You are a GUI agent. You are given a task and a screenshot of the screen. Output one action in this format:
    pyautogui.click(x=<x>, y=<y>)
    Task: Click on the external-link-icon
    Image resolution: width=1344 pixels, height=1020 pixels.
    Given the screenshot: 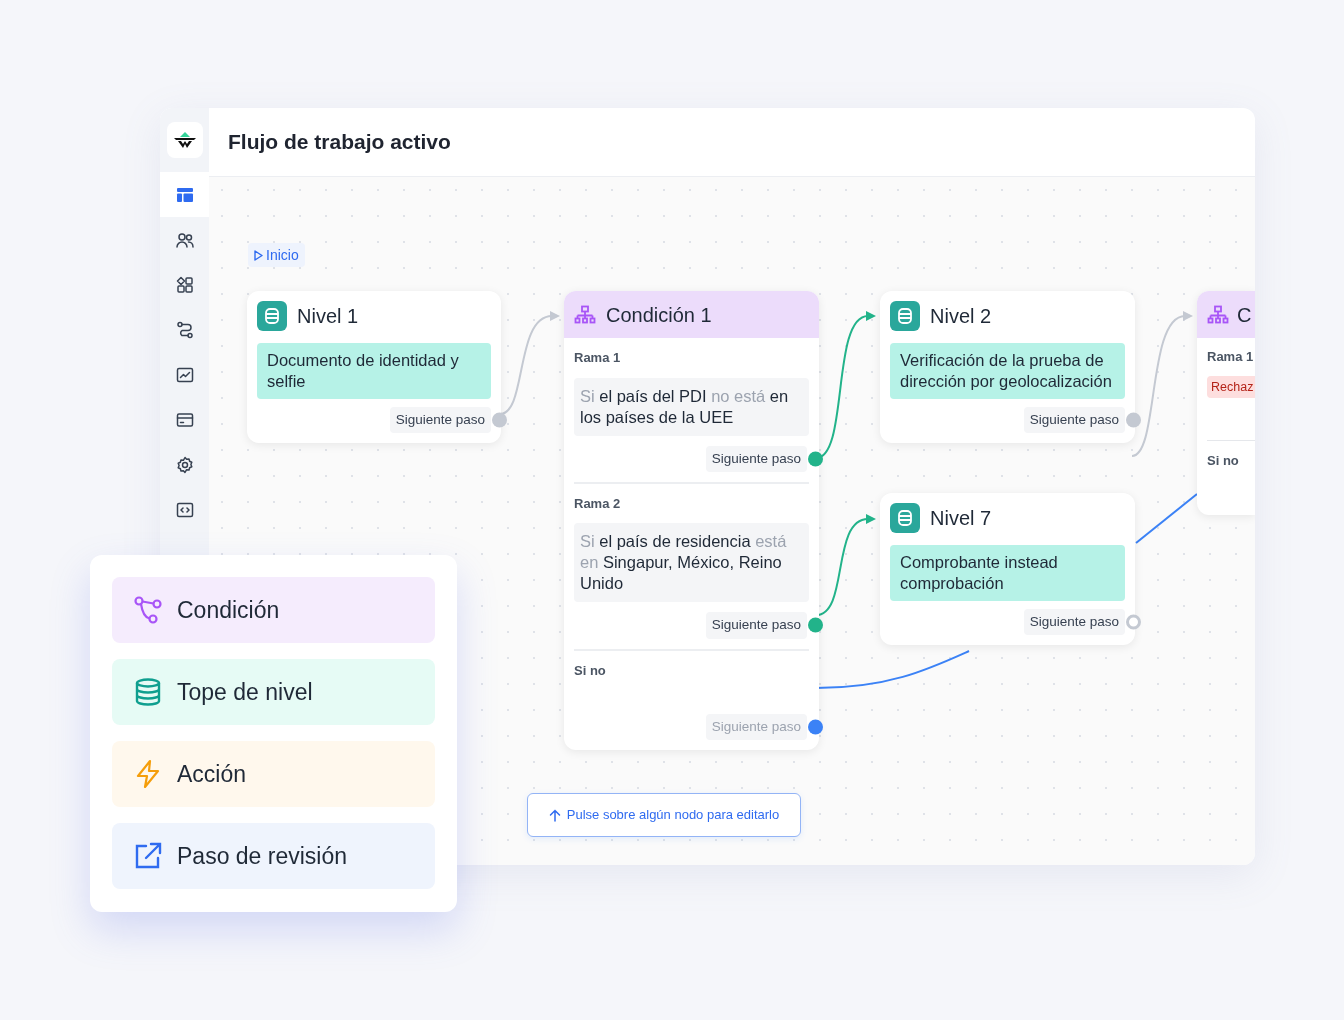 What is the action you would take?
    pyautogui.click(x=148, y=856)
    